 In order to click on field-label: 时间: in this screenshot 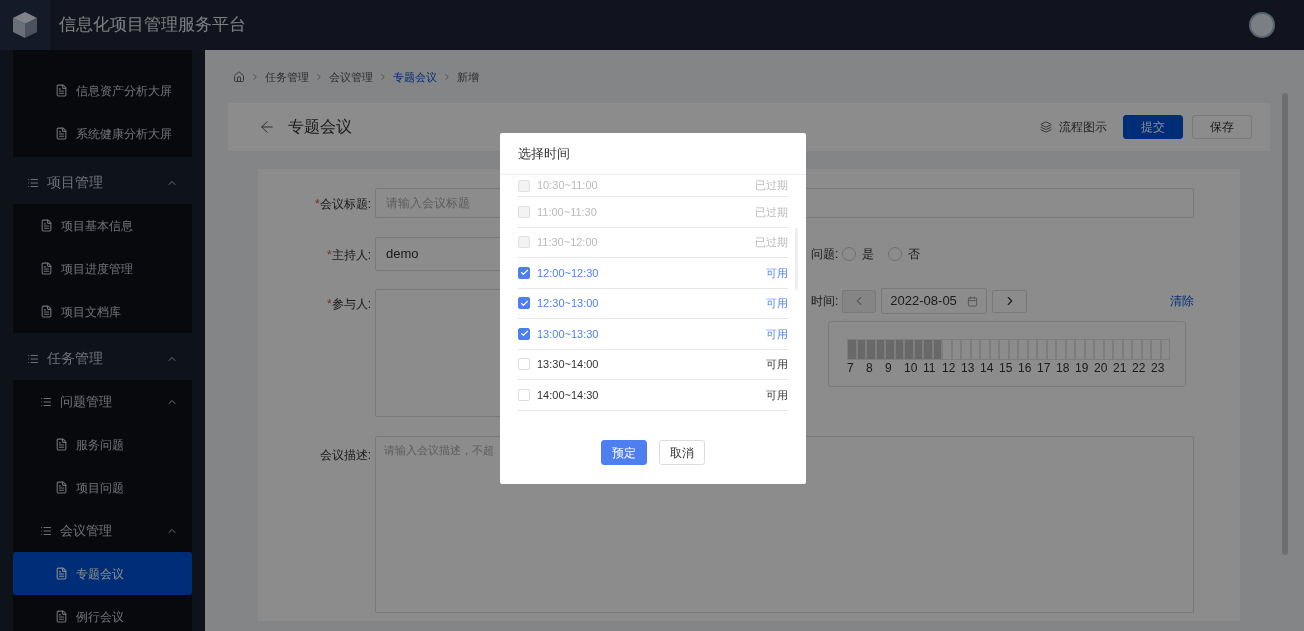, I will do `click(825, 301)`.